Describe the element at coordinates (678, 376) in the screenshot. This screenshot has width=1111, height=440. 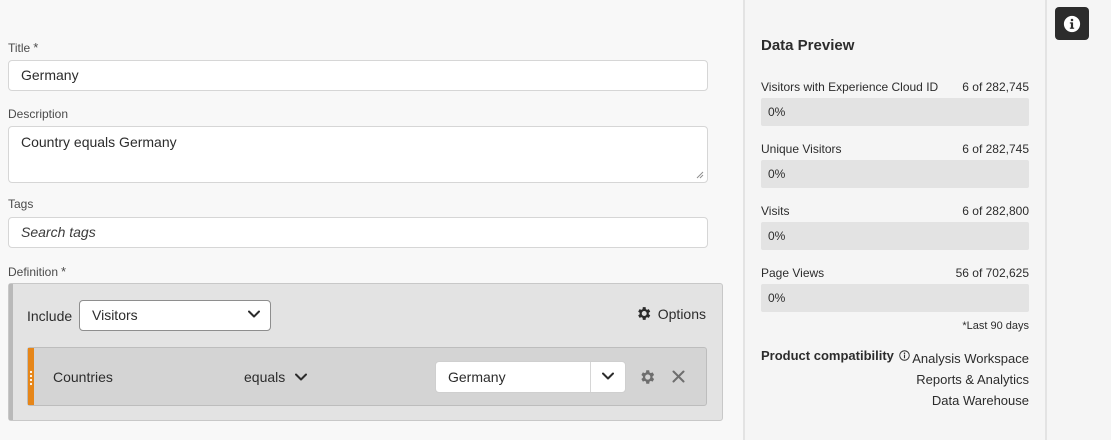
I see `close-icon` at that location.